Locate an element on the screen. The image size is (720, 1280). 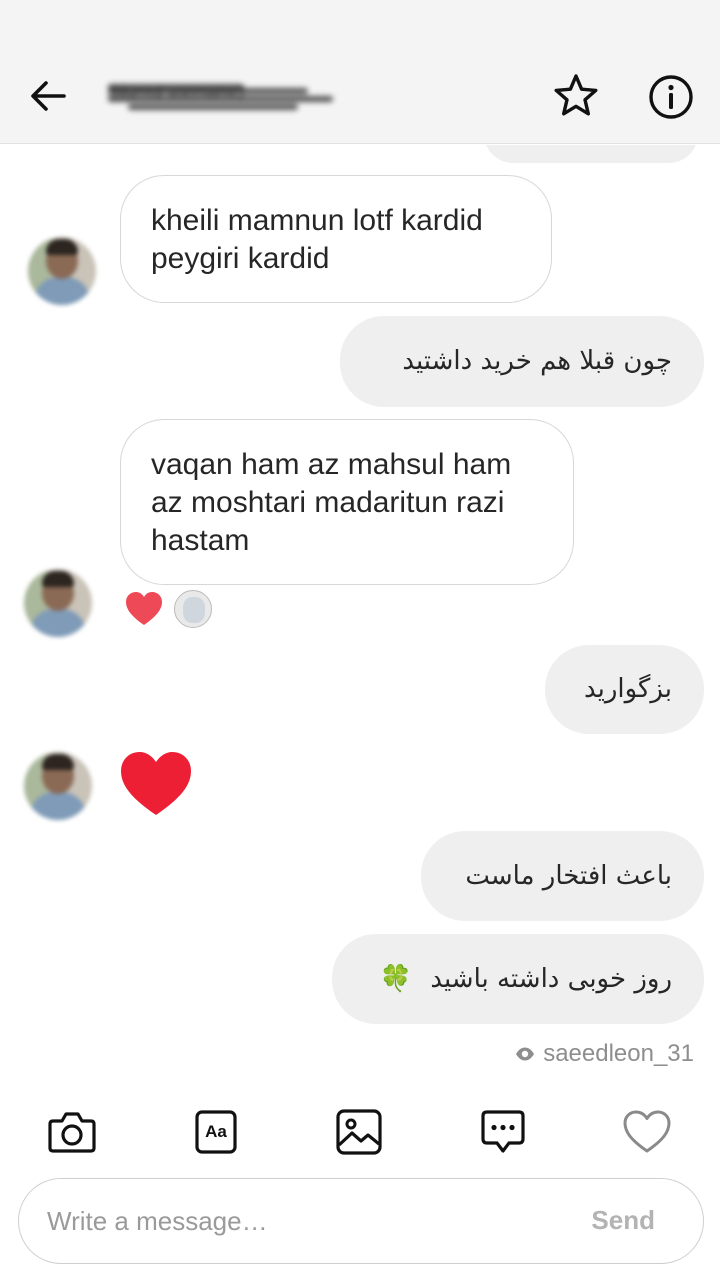
message-bubble-outgoing: چون قبلا هم خرید داشتید is located at coordinates (522, 361).